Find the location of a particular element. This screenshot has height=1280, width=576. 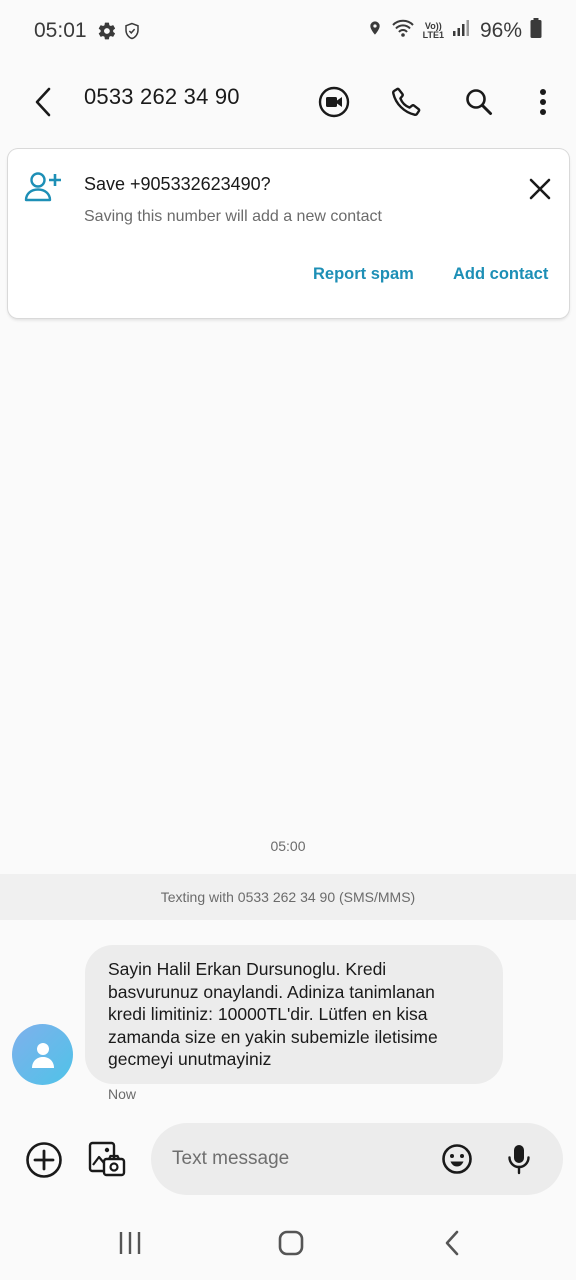

close-icon is located at coordinates (540, 189).